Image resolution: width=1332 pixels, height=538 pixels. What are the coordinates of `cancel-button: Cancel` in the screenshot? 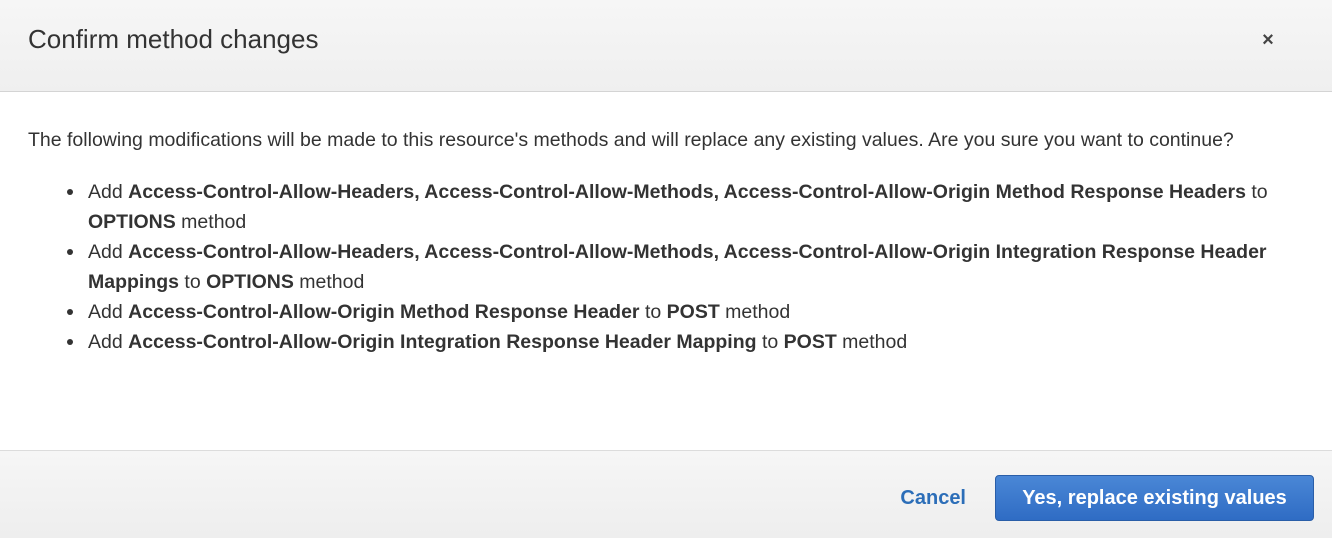 It's located at (933, 498).